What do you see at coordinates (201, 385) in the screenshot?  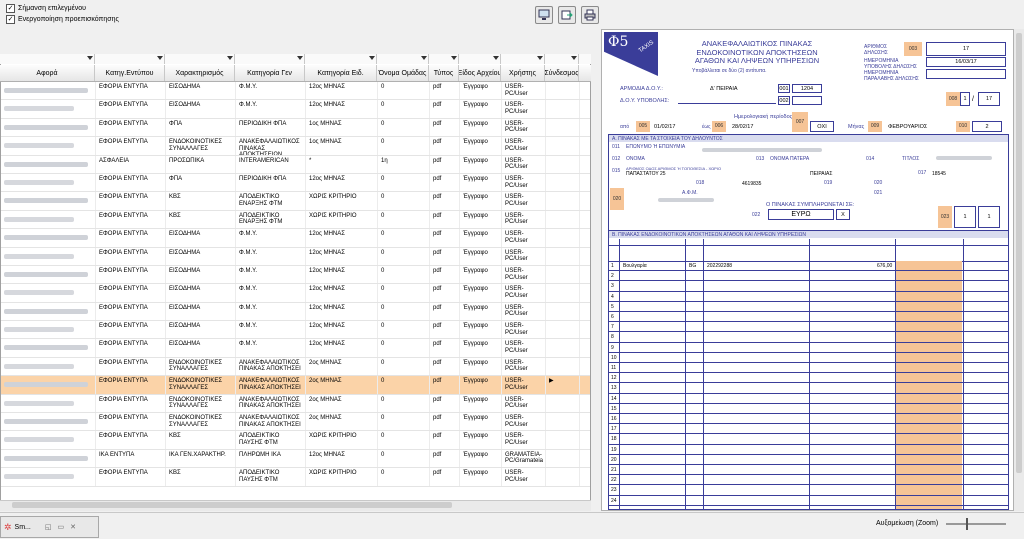 I see `cell-xar: ΕΝΔΟΚΟΙΝΟΤΙΚΕΣ ΣΥΝΑΛΛΑΓΕΣ` at bounding box center [201, 385].